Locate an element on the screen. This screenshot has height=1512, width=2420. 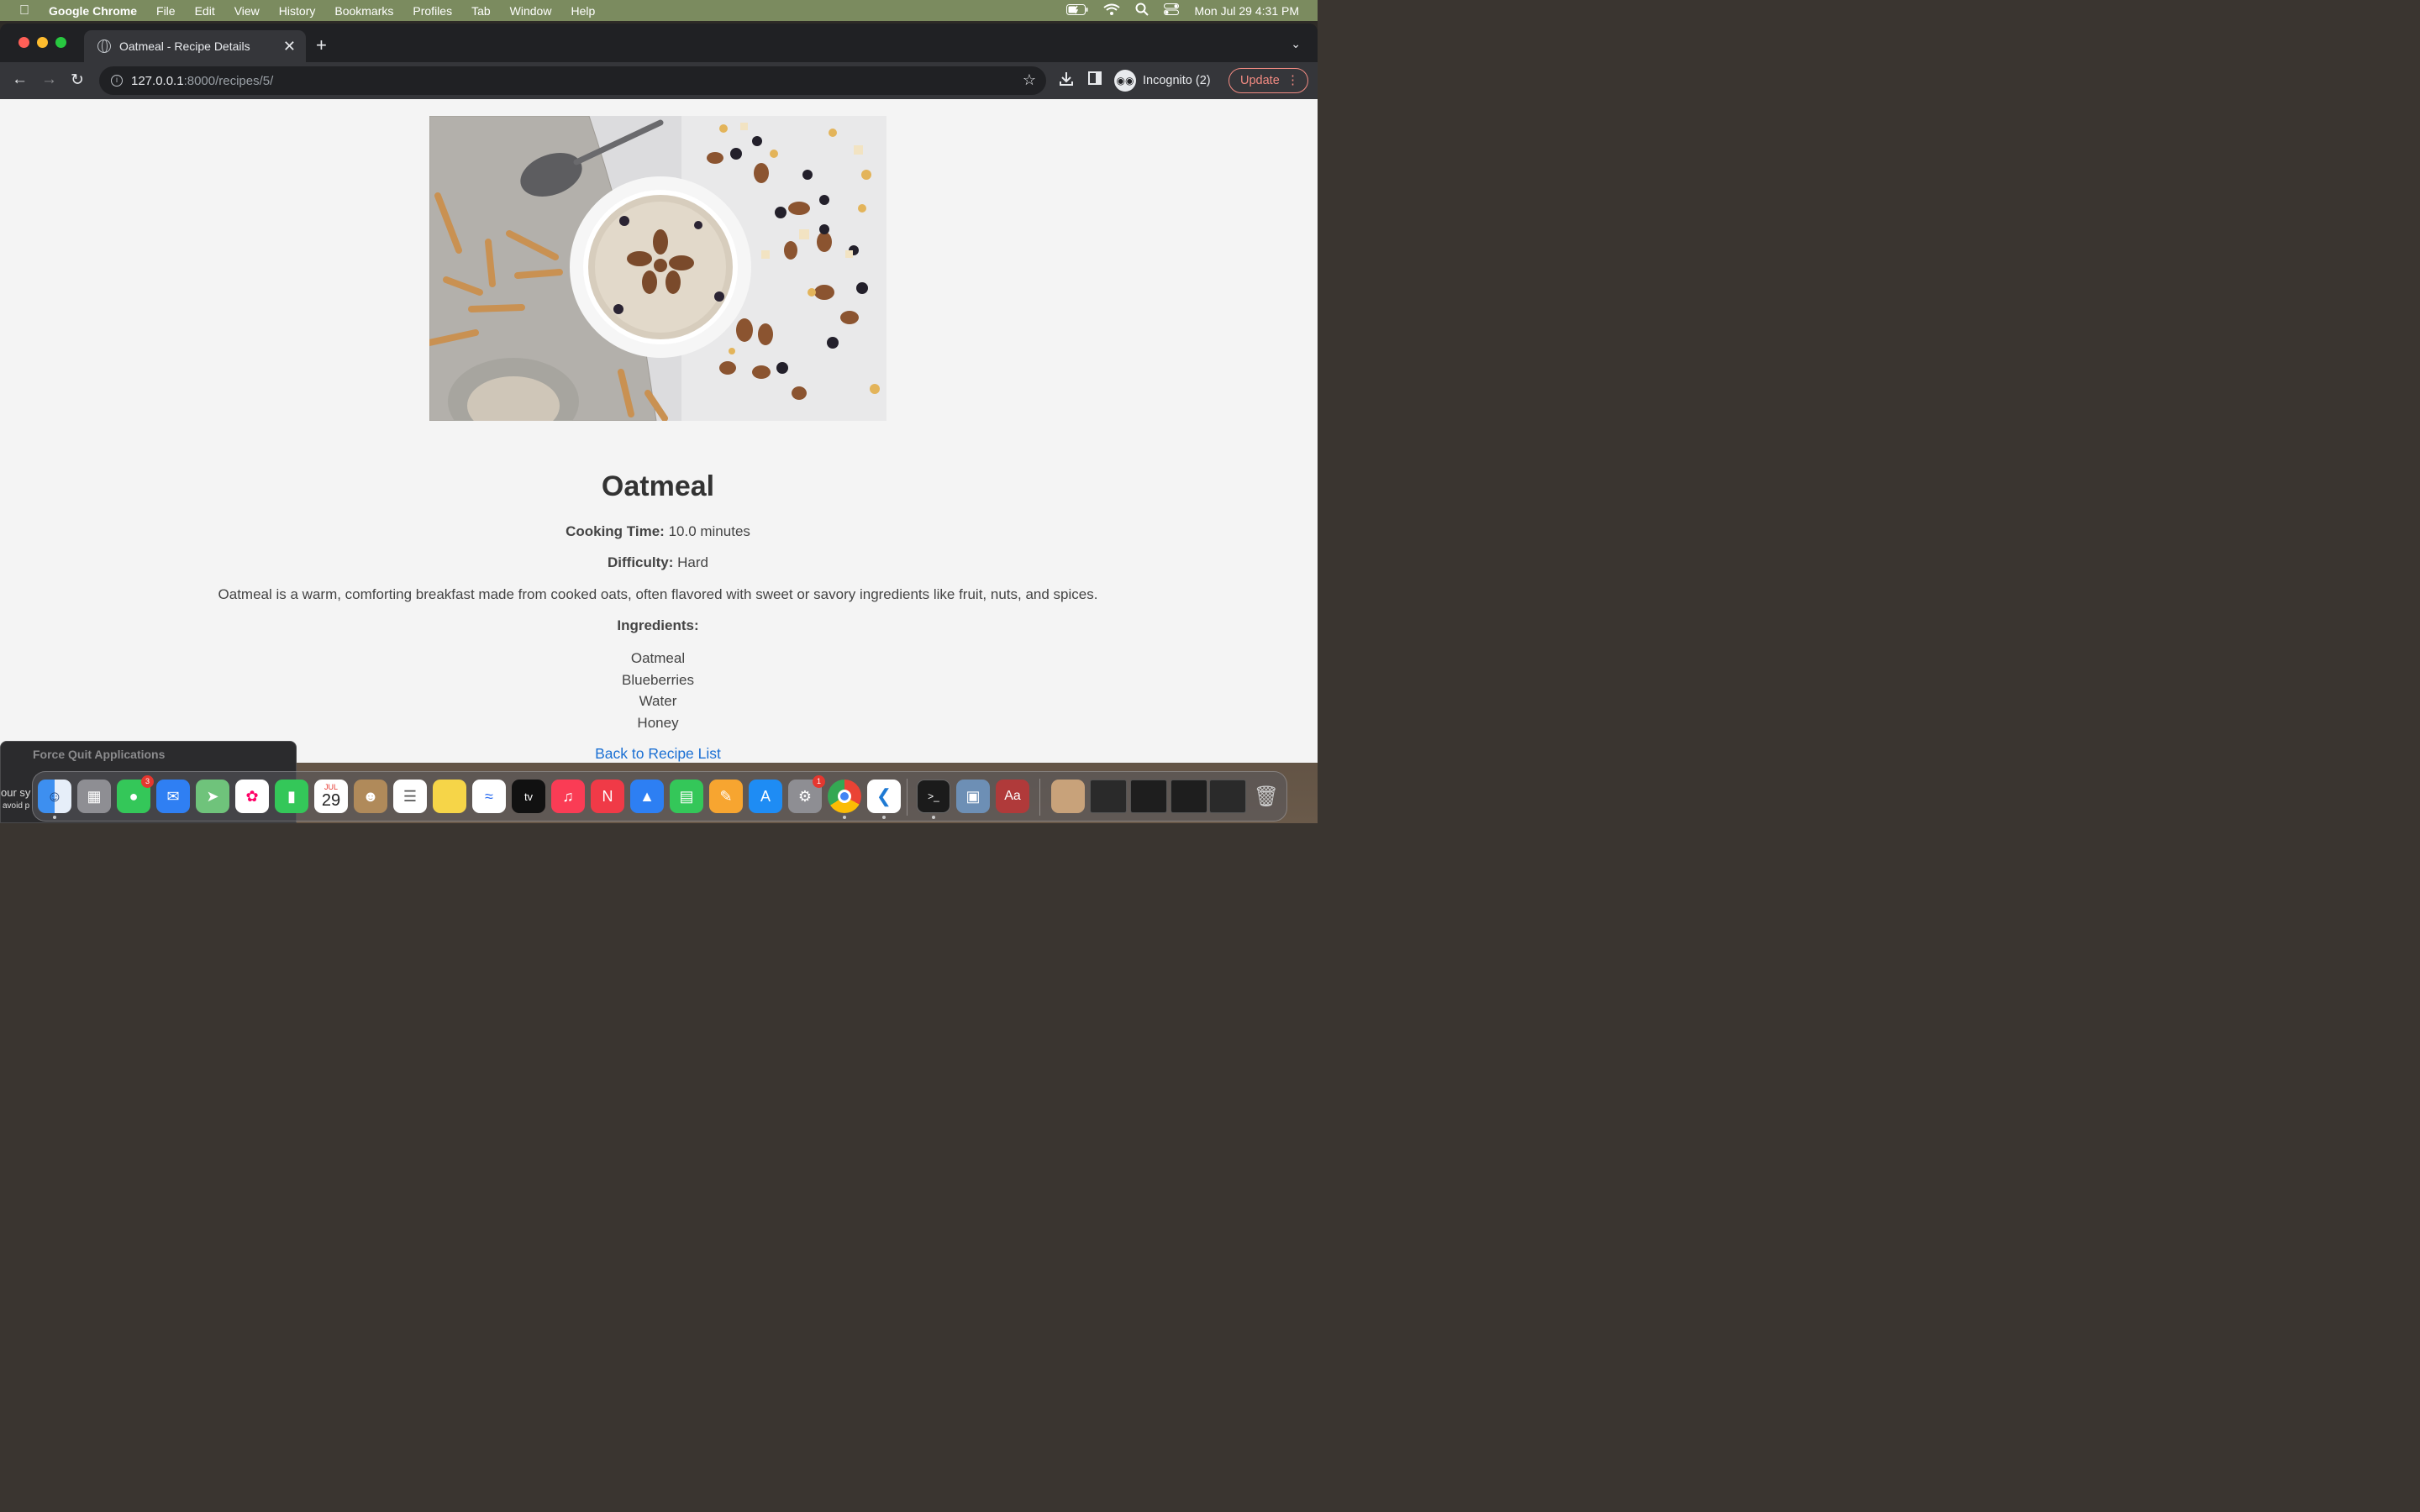
finder-icon: ☺ is located at coordinates (54, 796).